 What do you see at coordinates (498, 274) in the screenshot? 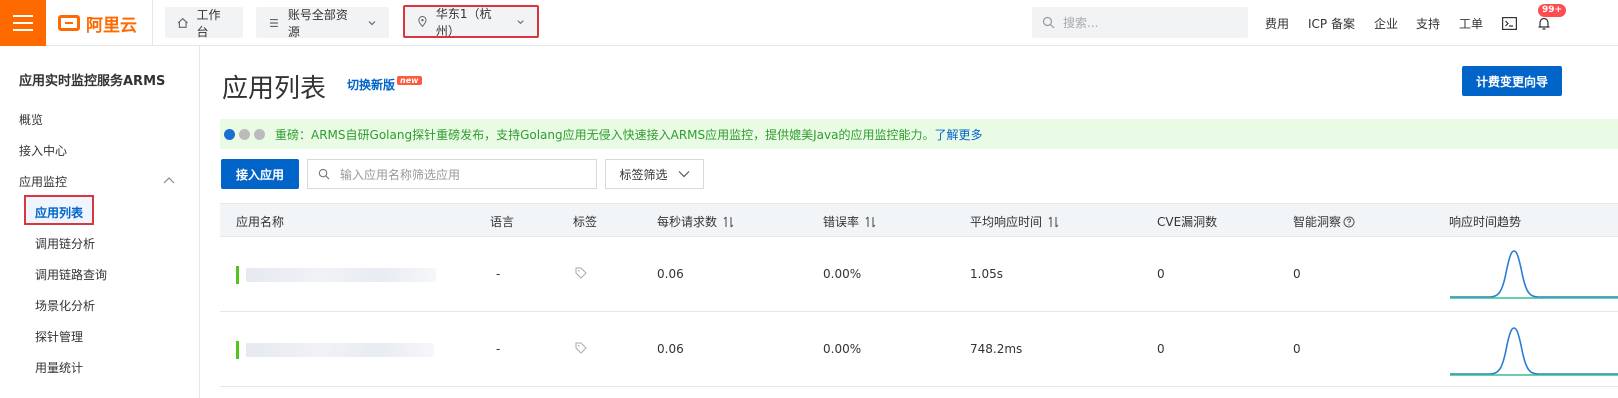
I see `language-cell: -` at bounding box center [498, 274].